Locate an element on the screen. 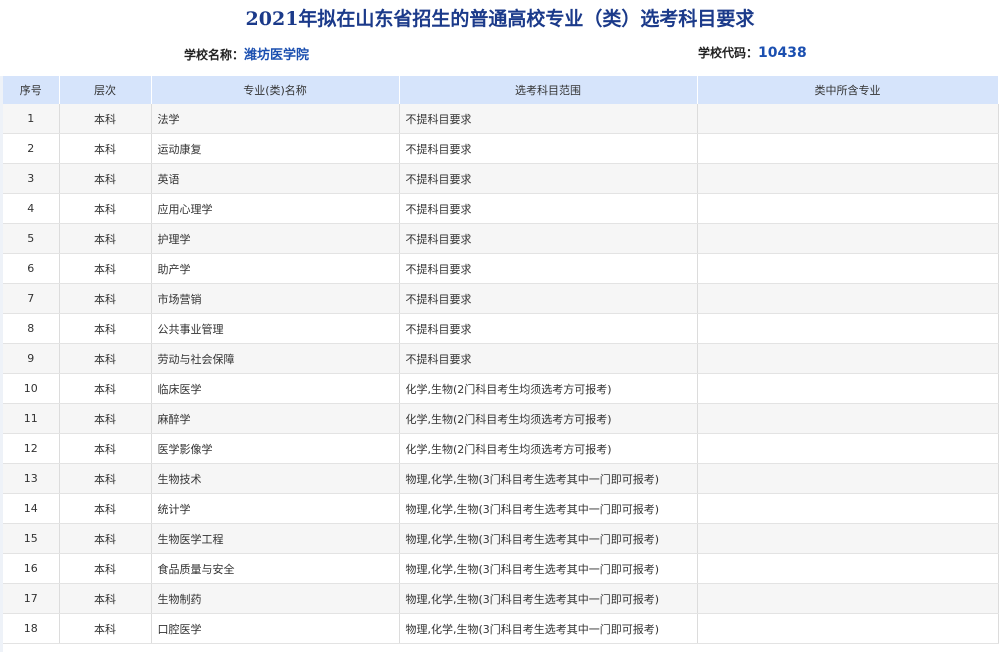  major-name-cell: 统计学 is located at coordinates (275, 508).